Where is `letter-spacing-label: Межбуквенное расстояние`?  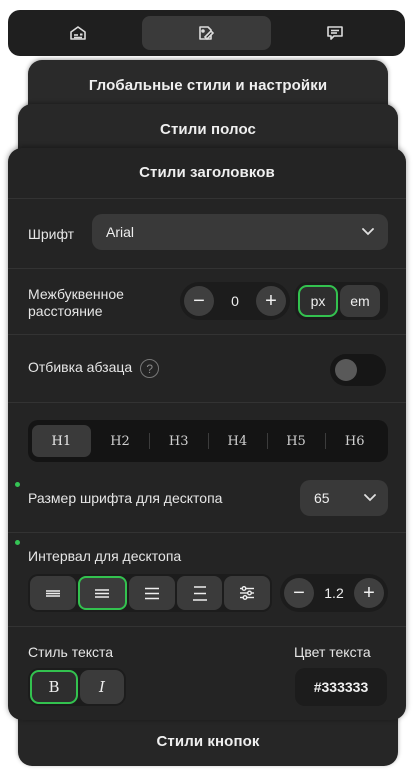
letter-spacing-label: Межбуквенное расстояние is located at coordinates (76, 303).